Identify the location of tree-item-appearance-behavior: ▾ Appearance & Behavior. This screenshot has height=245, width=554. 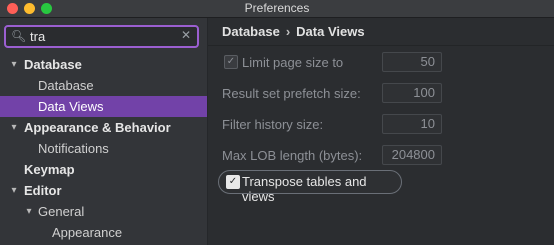
(103, 127).